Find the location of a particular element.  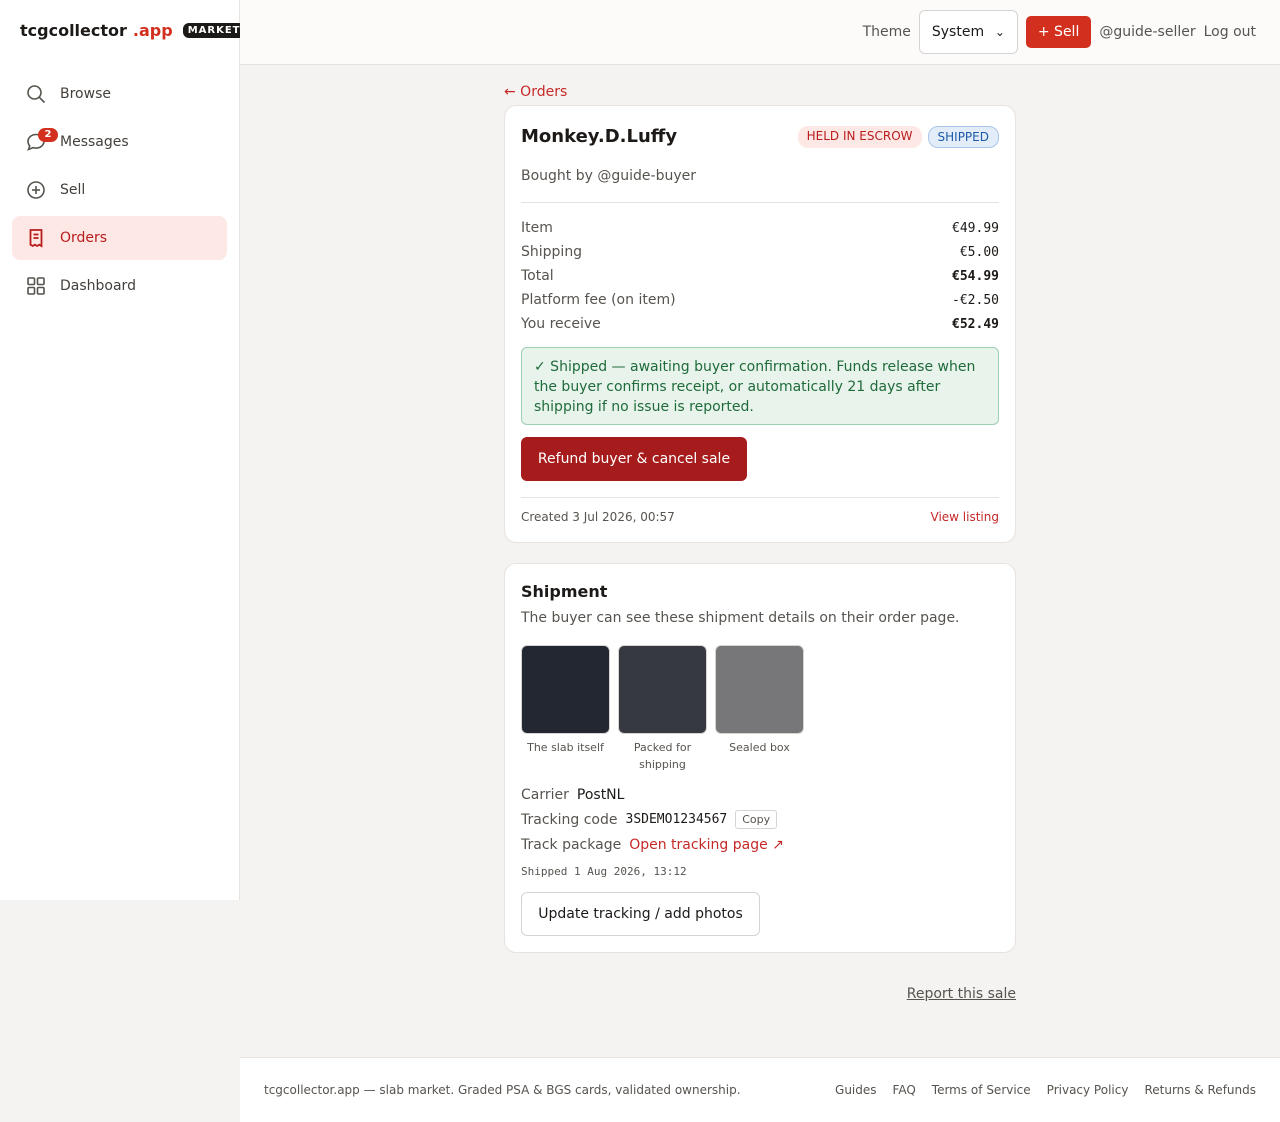

escrow-status-badge: HELD IN ESCROW is located at coordinates (859, 137).